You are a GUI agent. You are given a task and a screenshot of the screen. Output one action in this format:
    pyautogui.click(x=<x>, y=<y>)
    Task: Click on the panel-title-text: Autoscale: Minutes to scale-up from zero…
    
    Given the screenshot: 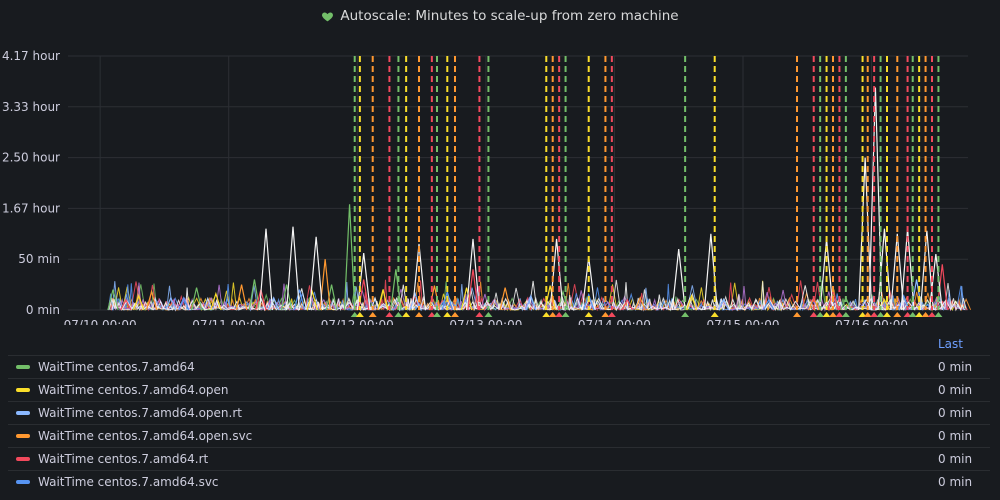 What is the action you would take?
    pyautogui.click(x=509, y=16)
    